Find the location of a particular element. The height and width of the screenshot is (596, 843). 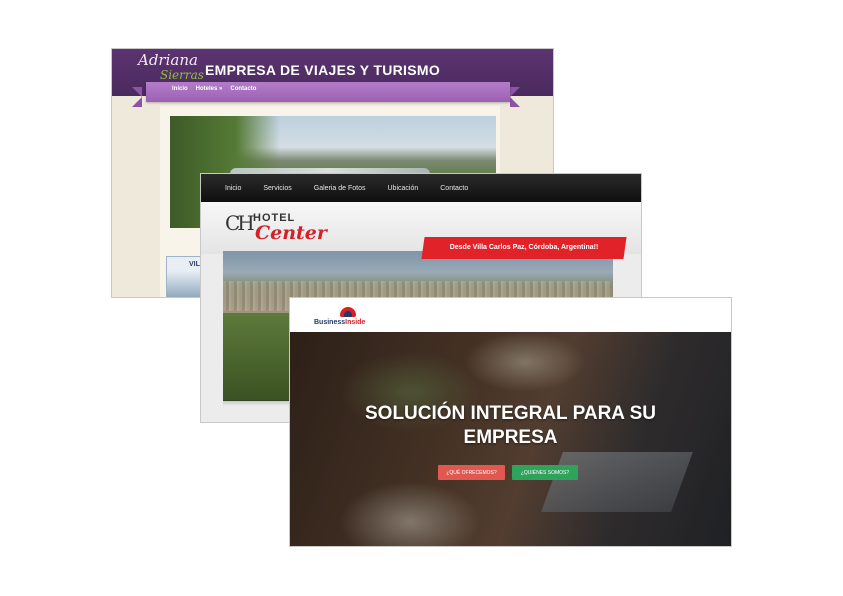

que-ofrecemos-button: ¿QUÉ OFRECEMOS? is located at coordinates (471, 472).